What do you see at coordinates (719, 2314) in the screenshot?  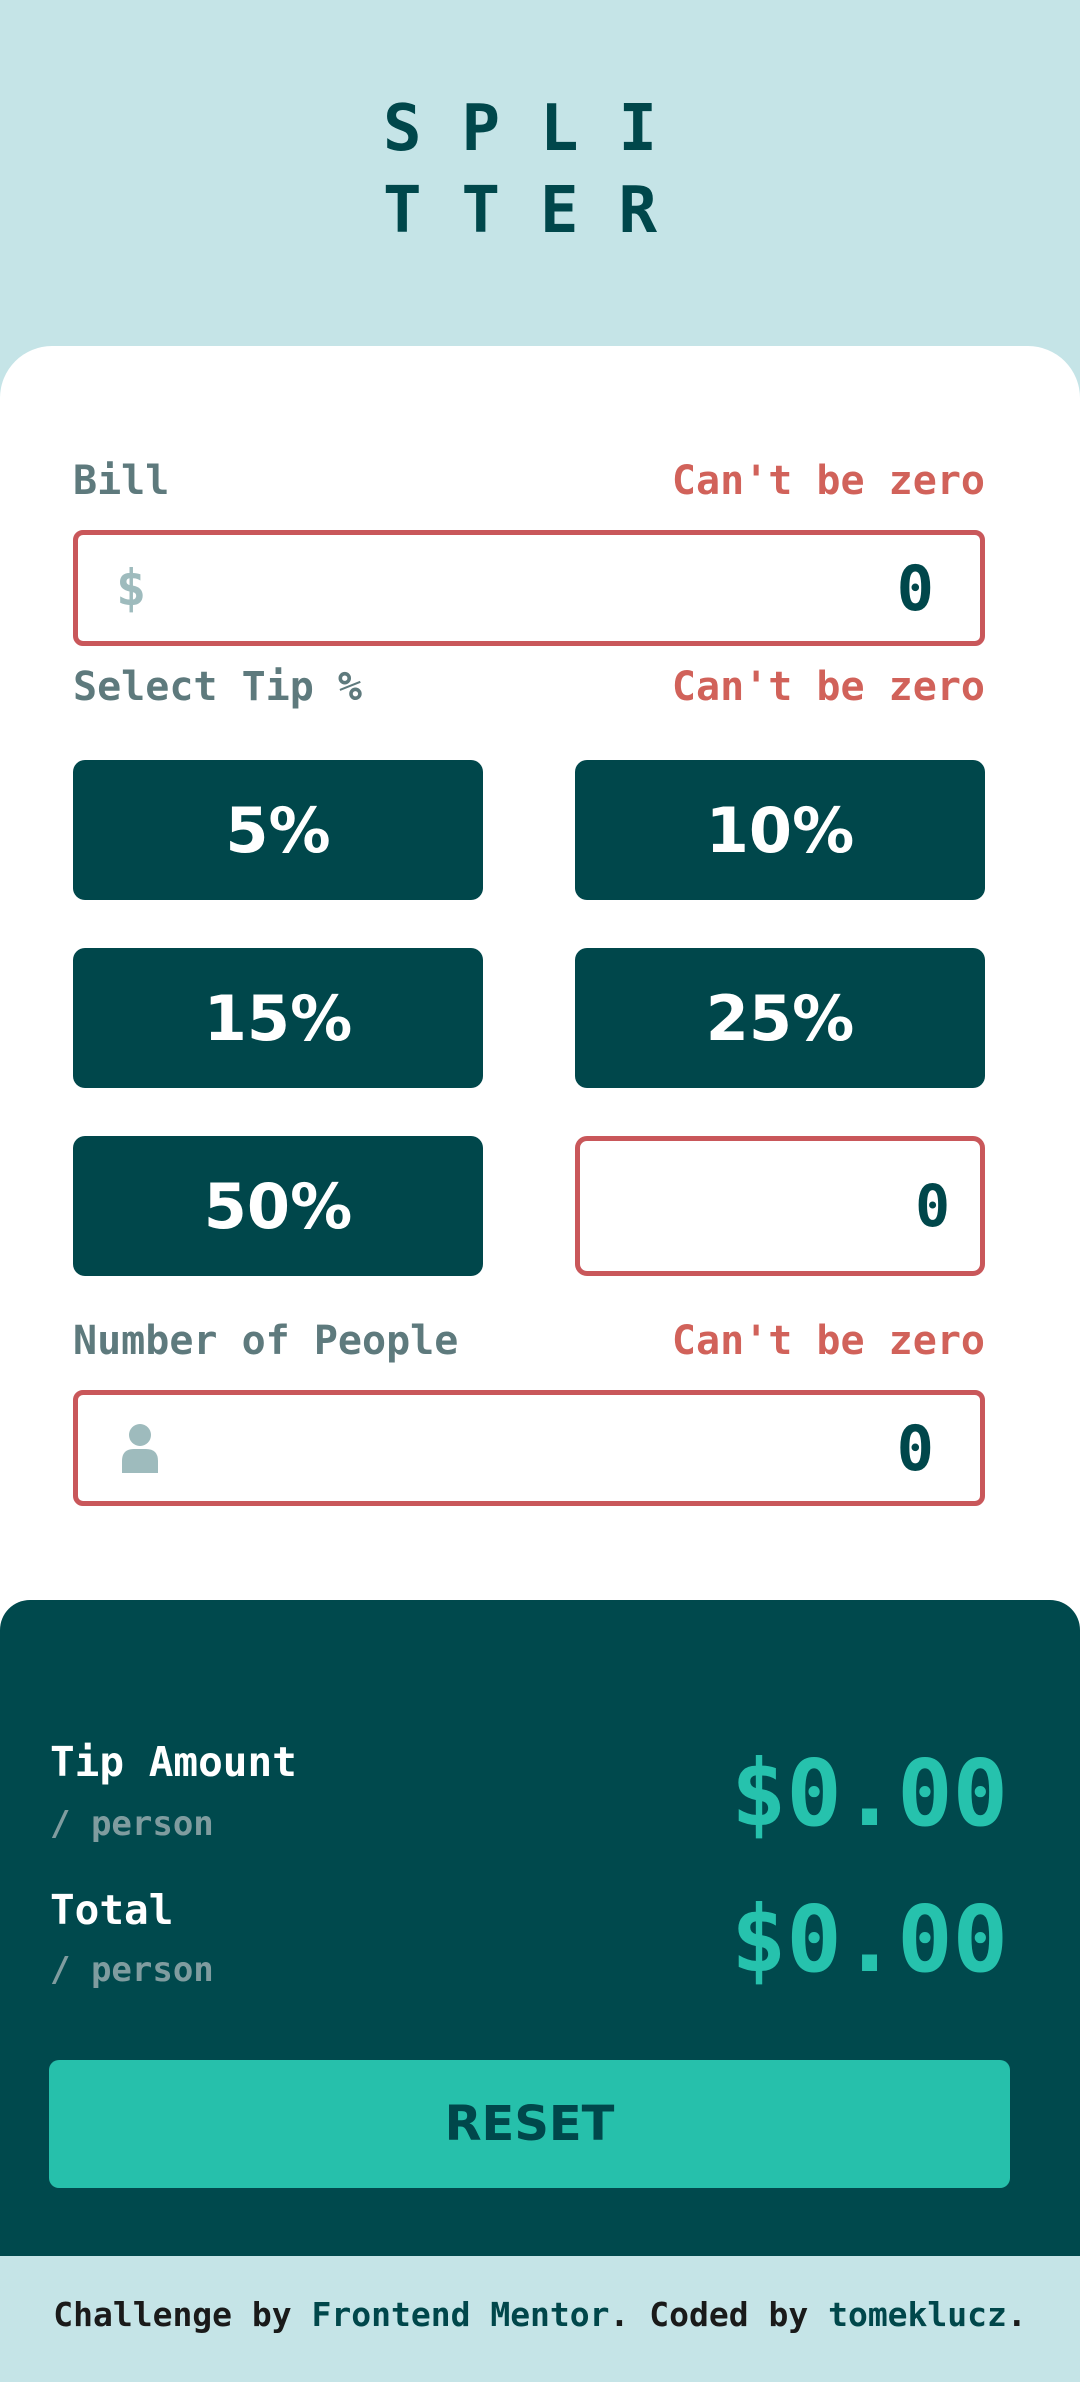 I see `footer-middle: . Coded by` at bounding box center [719, 2314].